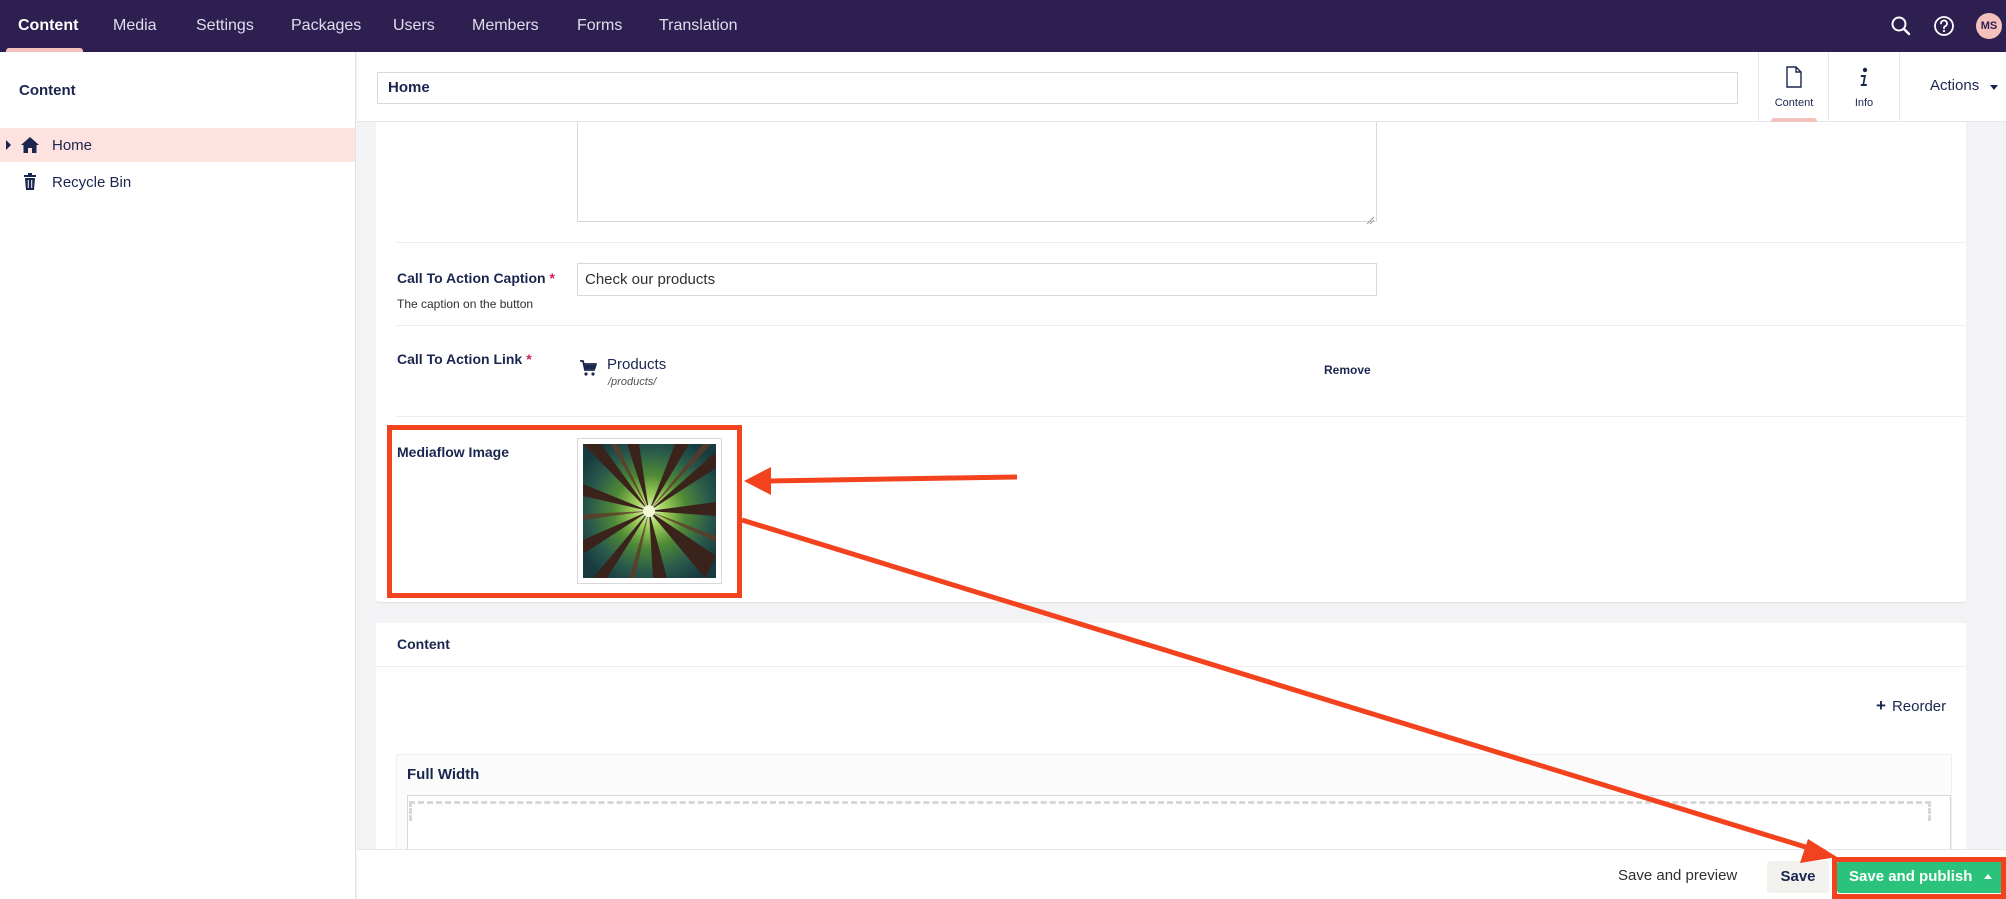  I want to click on cta-link-url: /products/, so click(632, 382).